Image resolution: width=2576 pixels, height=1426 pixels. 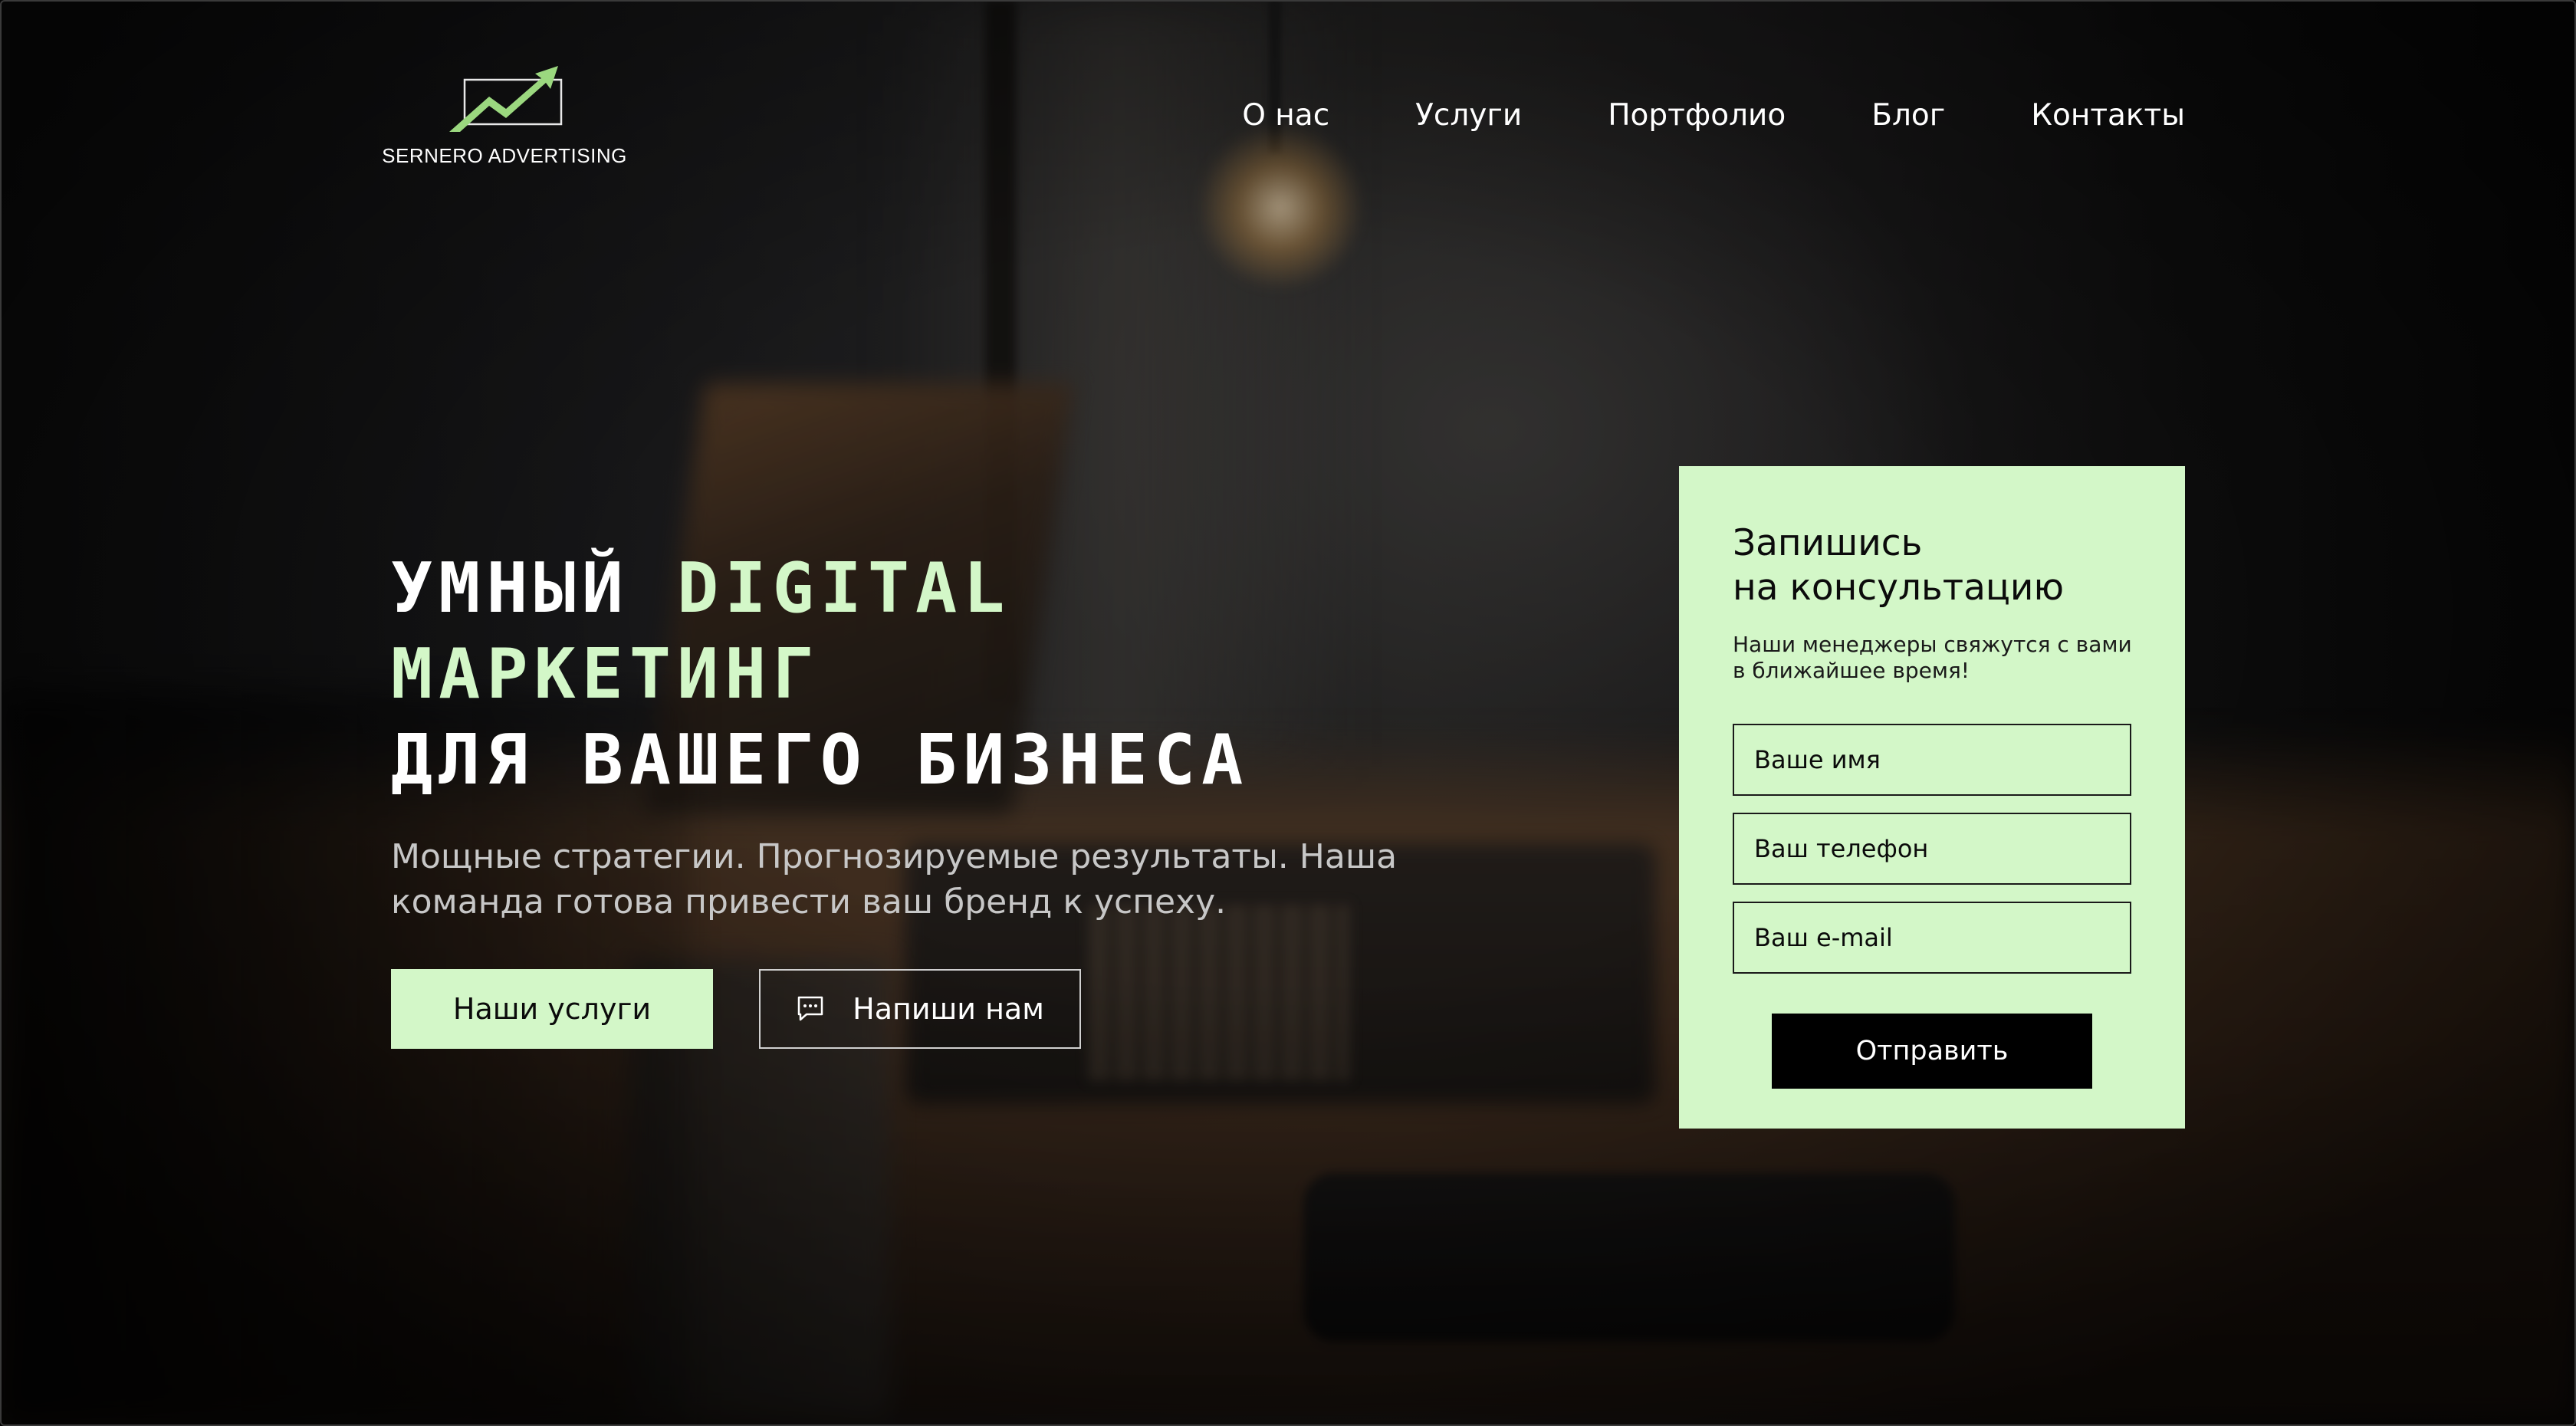 I want to click on nav-item-services: Услуги, so click(x=1469, y=115).